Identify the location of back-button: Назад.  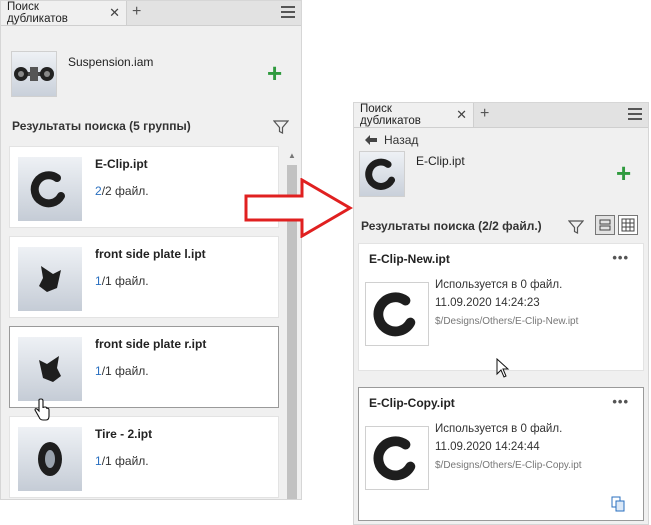
(391, 140).